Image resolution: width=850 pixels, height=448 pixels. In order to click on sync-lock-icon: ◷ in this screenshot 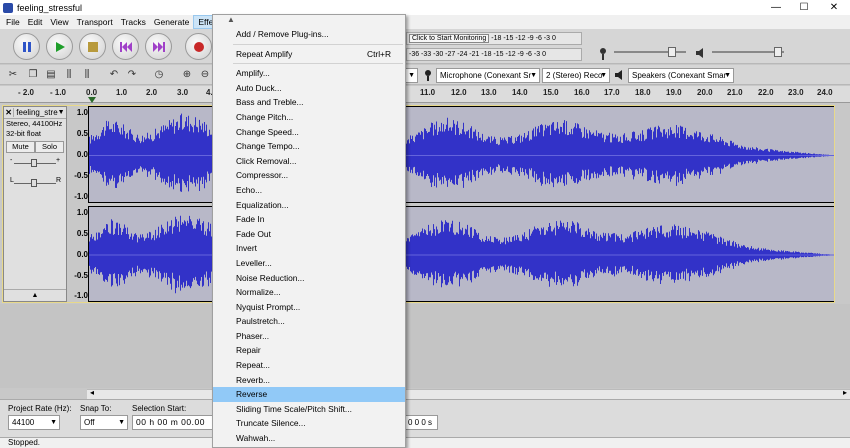, I will do `click(159, 75)`.